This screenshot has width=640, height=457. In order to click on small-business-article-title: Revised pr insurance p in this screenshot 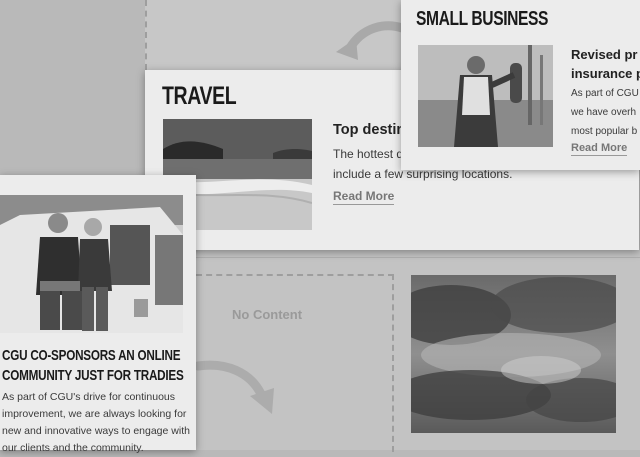, I will do `click(605, 64)`.